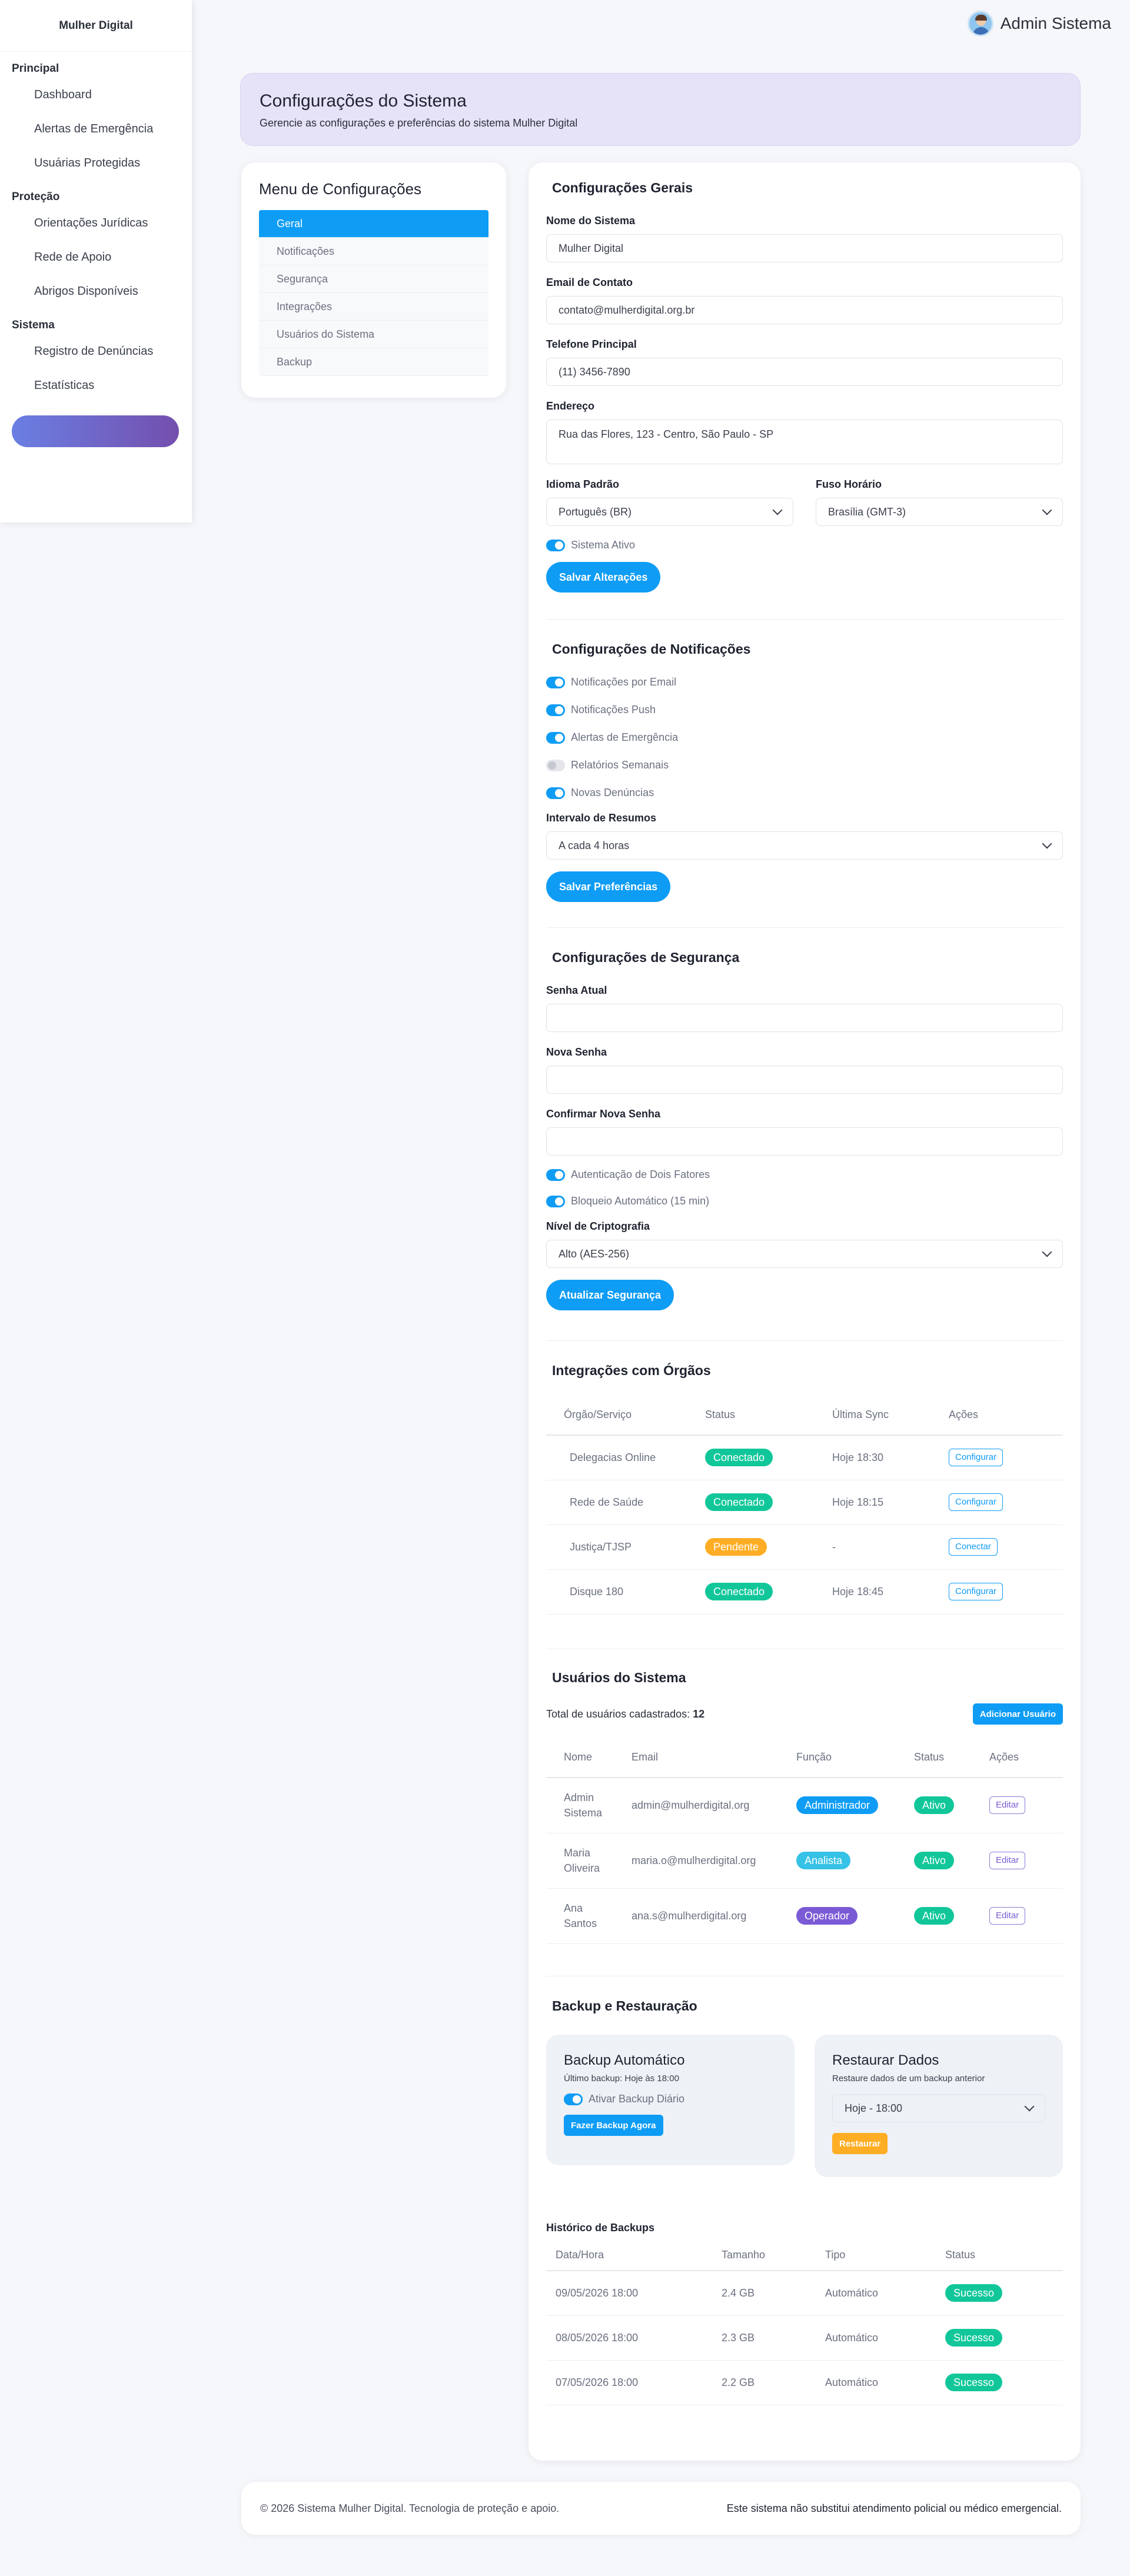 The width and height of the screenshot is (1130, 2576). I want to click on restore-button: Restaurar, so click(860, 2143).